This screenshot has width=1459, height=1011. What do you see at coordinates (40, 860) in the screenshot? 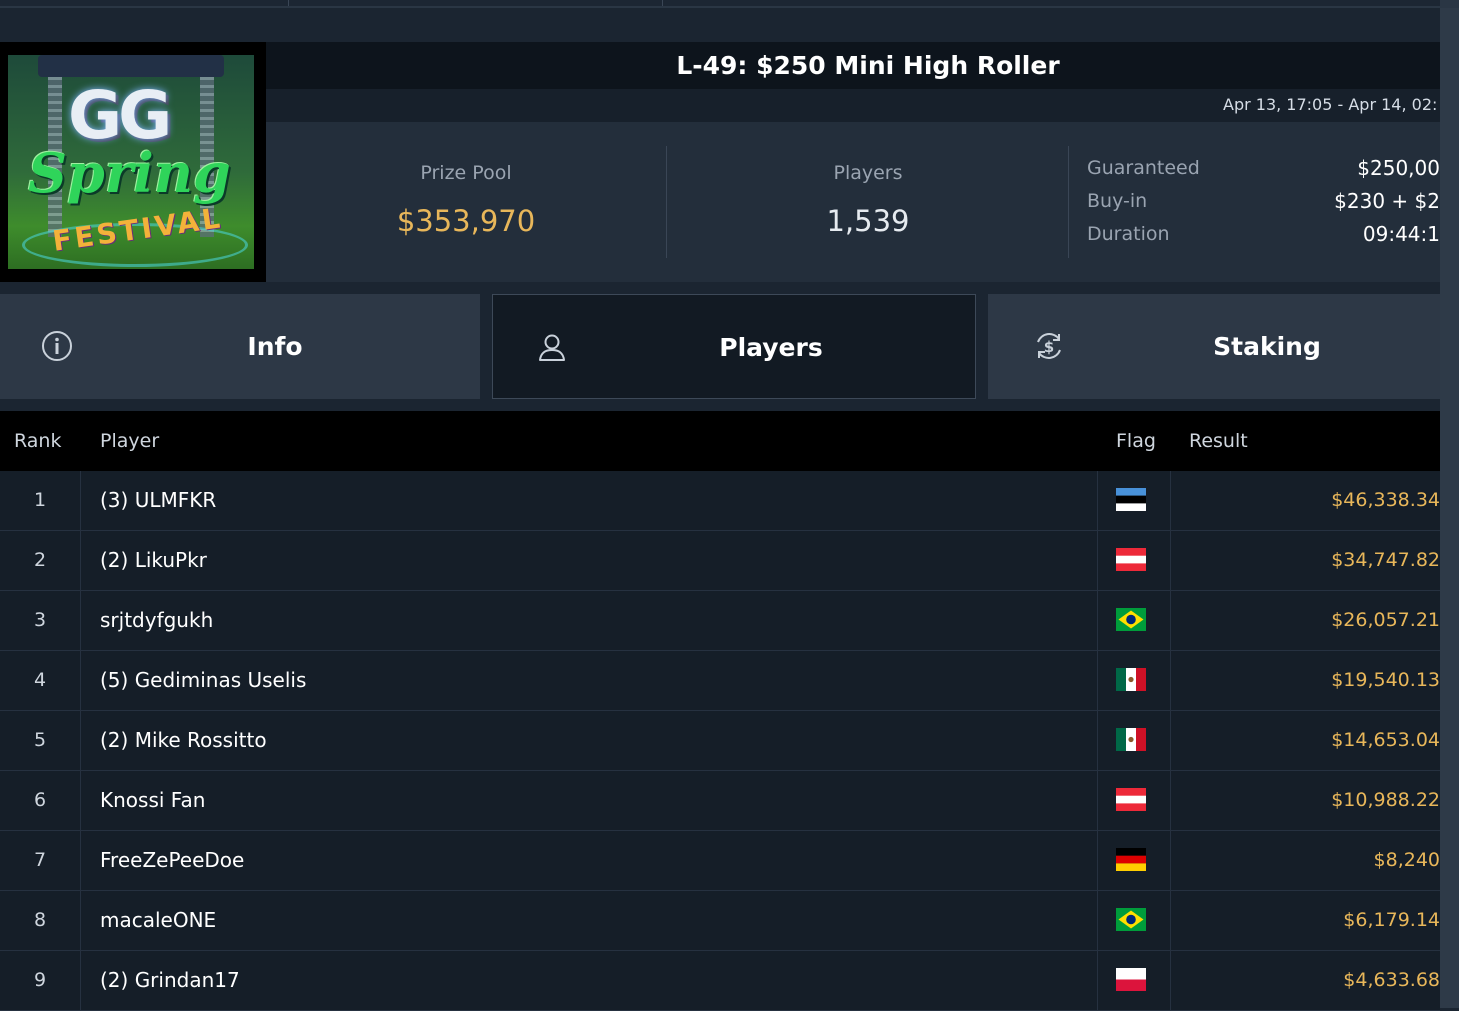
I see `rank-cell: 7` at bounding box center [40, 860].